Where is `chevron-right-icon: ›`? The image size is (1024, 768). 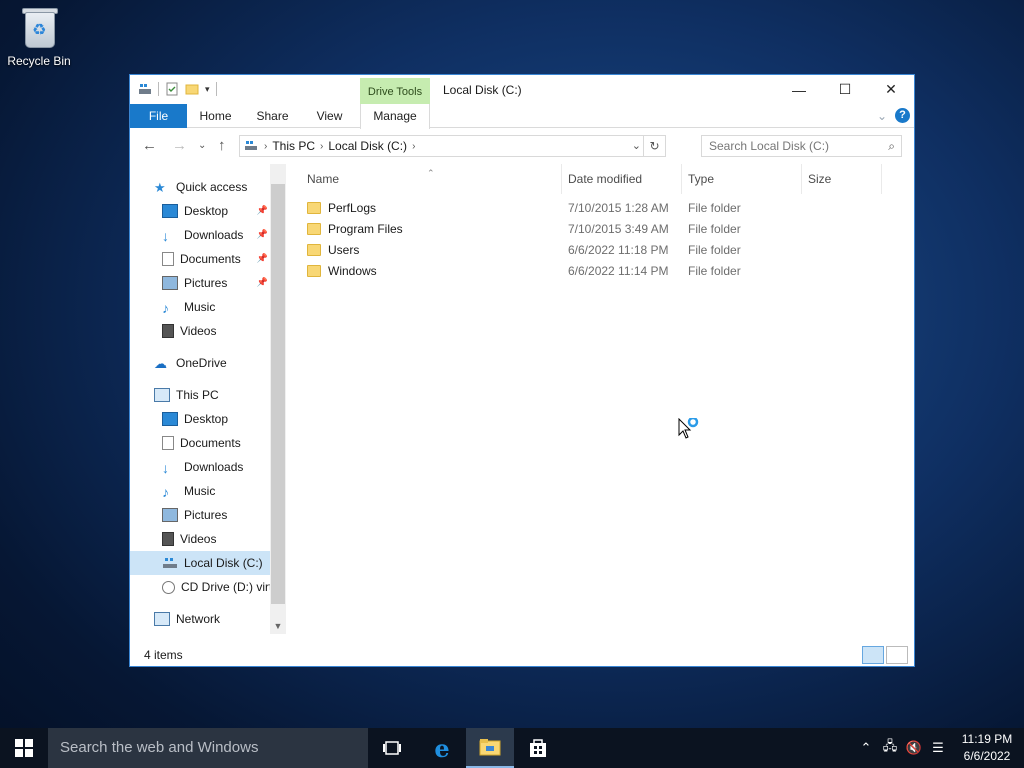 chevron-right-icon: › is located at coordinates (413, 146).